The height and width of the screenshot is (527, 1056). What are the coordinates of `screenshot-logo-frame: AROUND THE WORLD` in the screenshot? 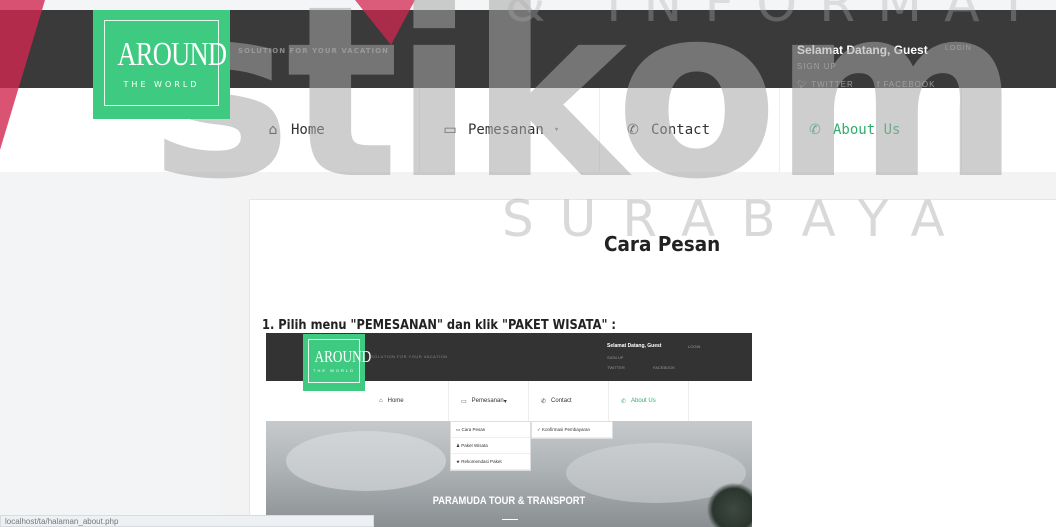 It's located at (340, 361).